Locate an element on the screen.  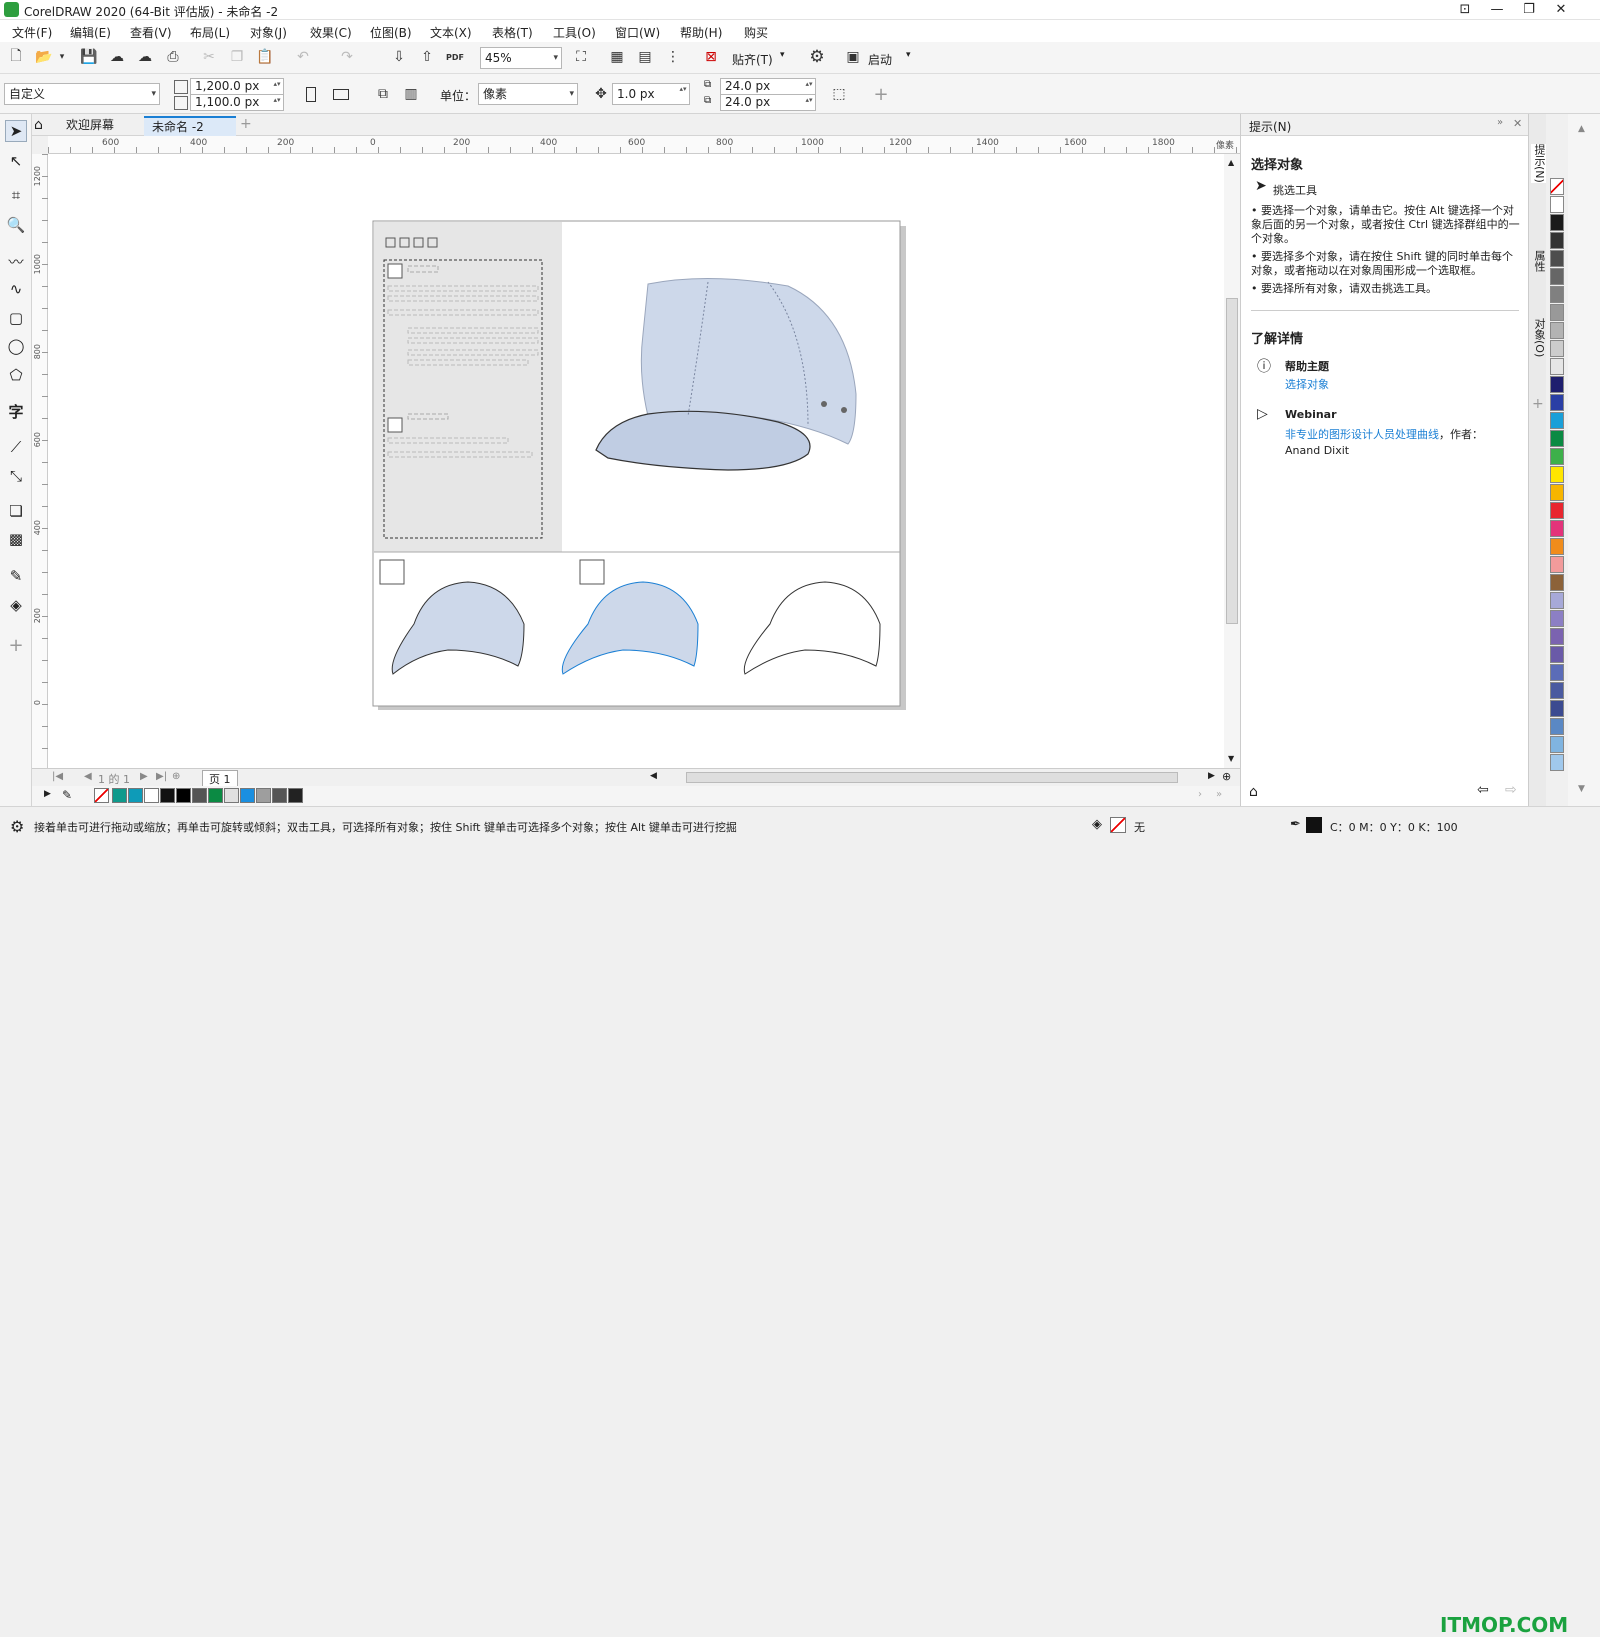
interactive-fill-icon: ◈ is located at coordinates (16, 605).